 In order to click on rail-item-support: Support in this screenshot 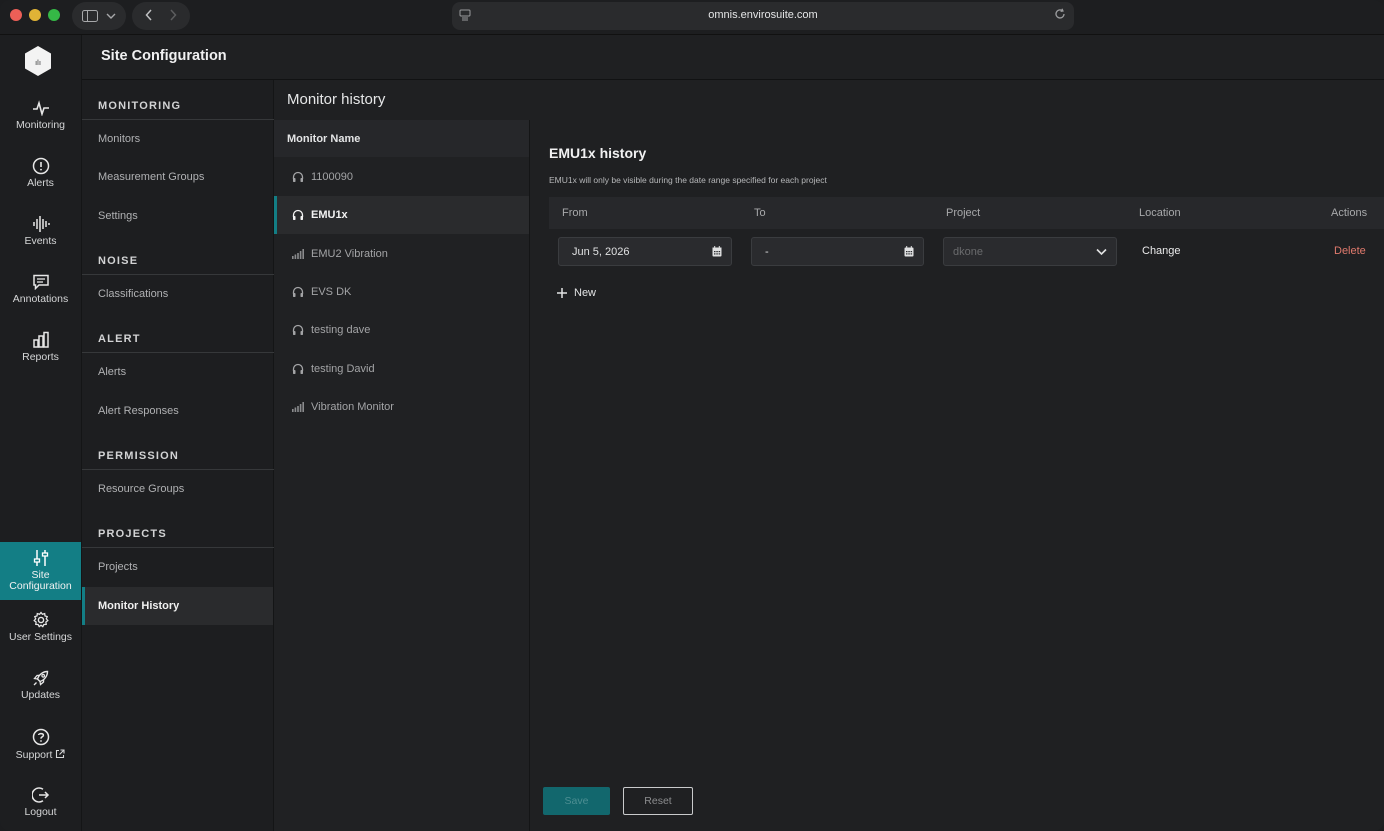, I will do `click(40, 749)`.